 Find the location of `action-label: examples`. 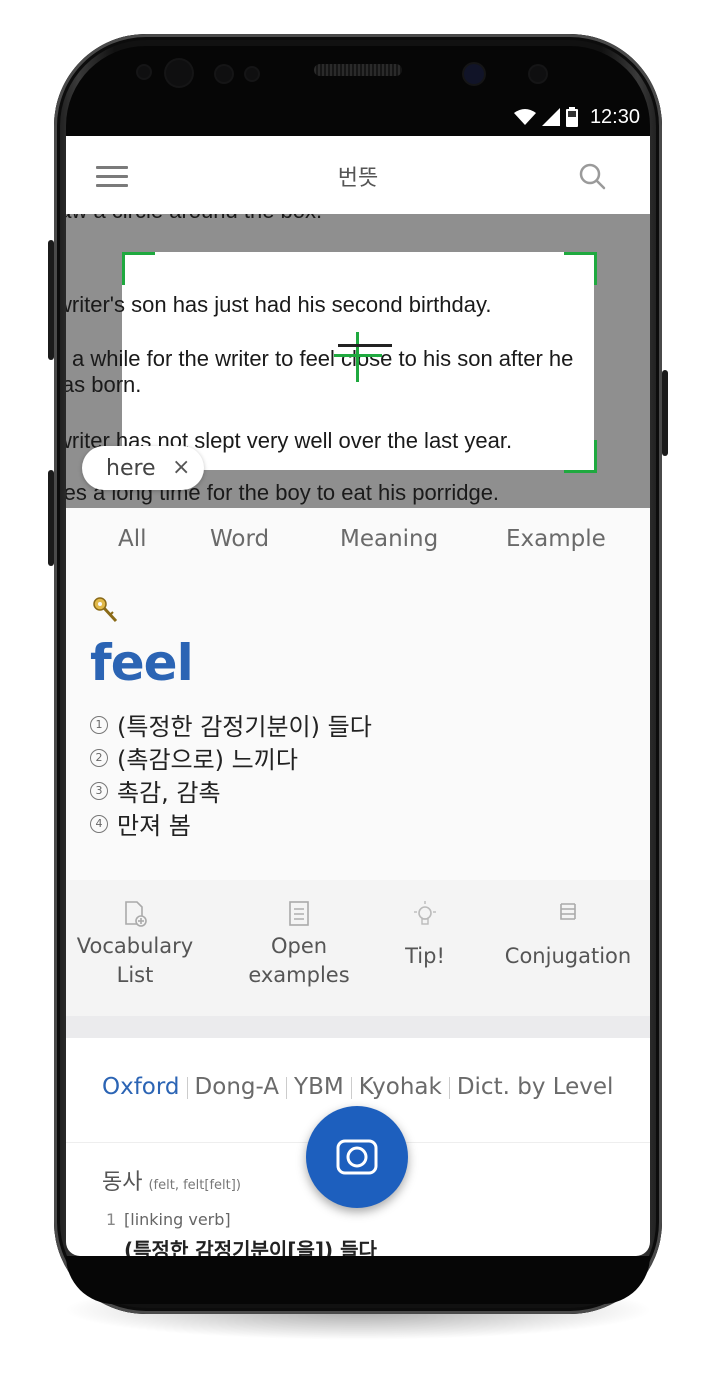

action-label: examples is located at coordinates (299, 975).